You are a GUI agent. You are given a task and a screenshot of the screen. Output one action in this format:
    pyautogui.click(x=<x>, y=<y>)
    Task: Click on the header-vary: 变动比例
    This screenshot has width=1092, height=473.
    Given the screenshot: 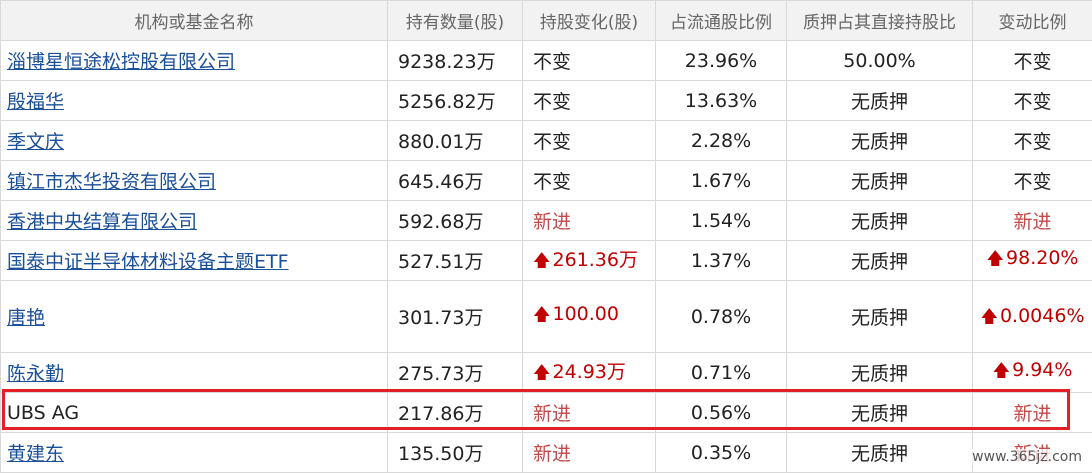 What is the action you would take?
    pyautogui.click(x=1032, y=21)
    